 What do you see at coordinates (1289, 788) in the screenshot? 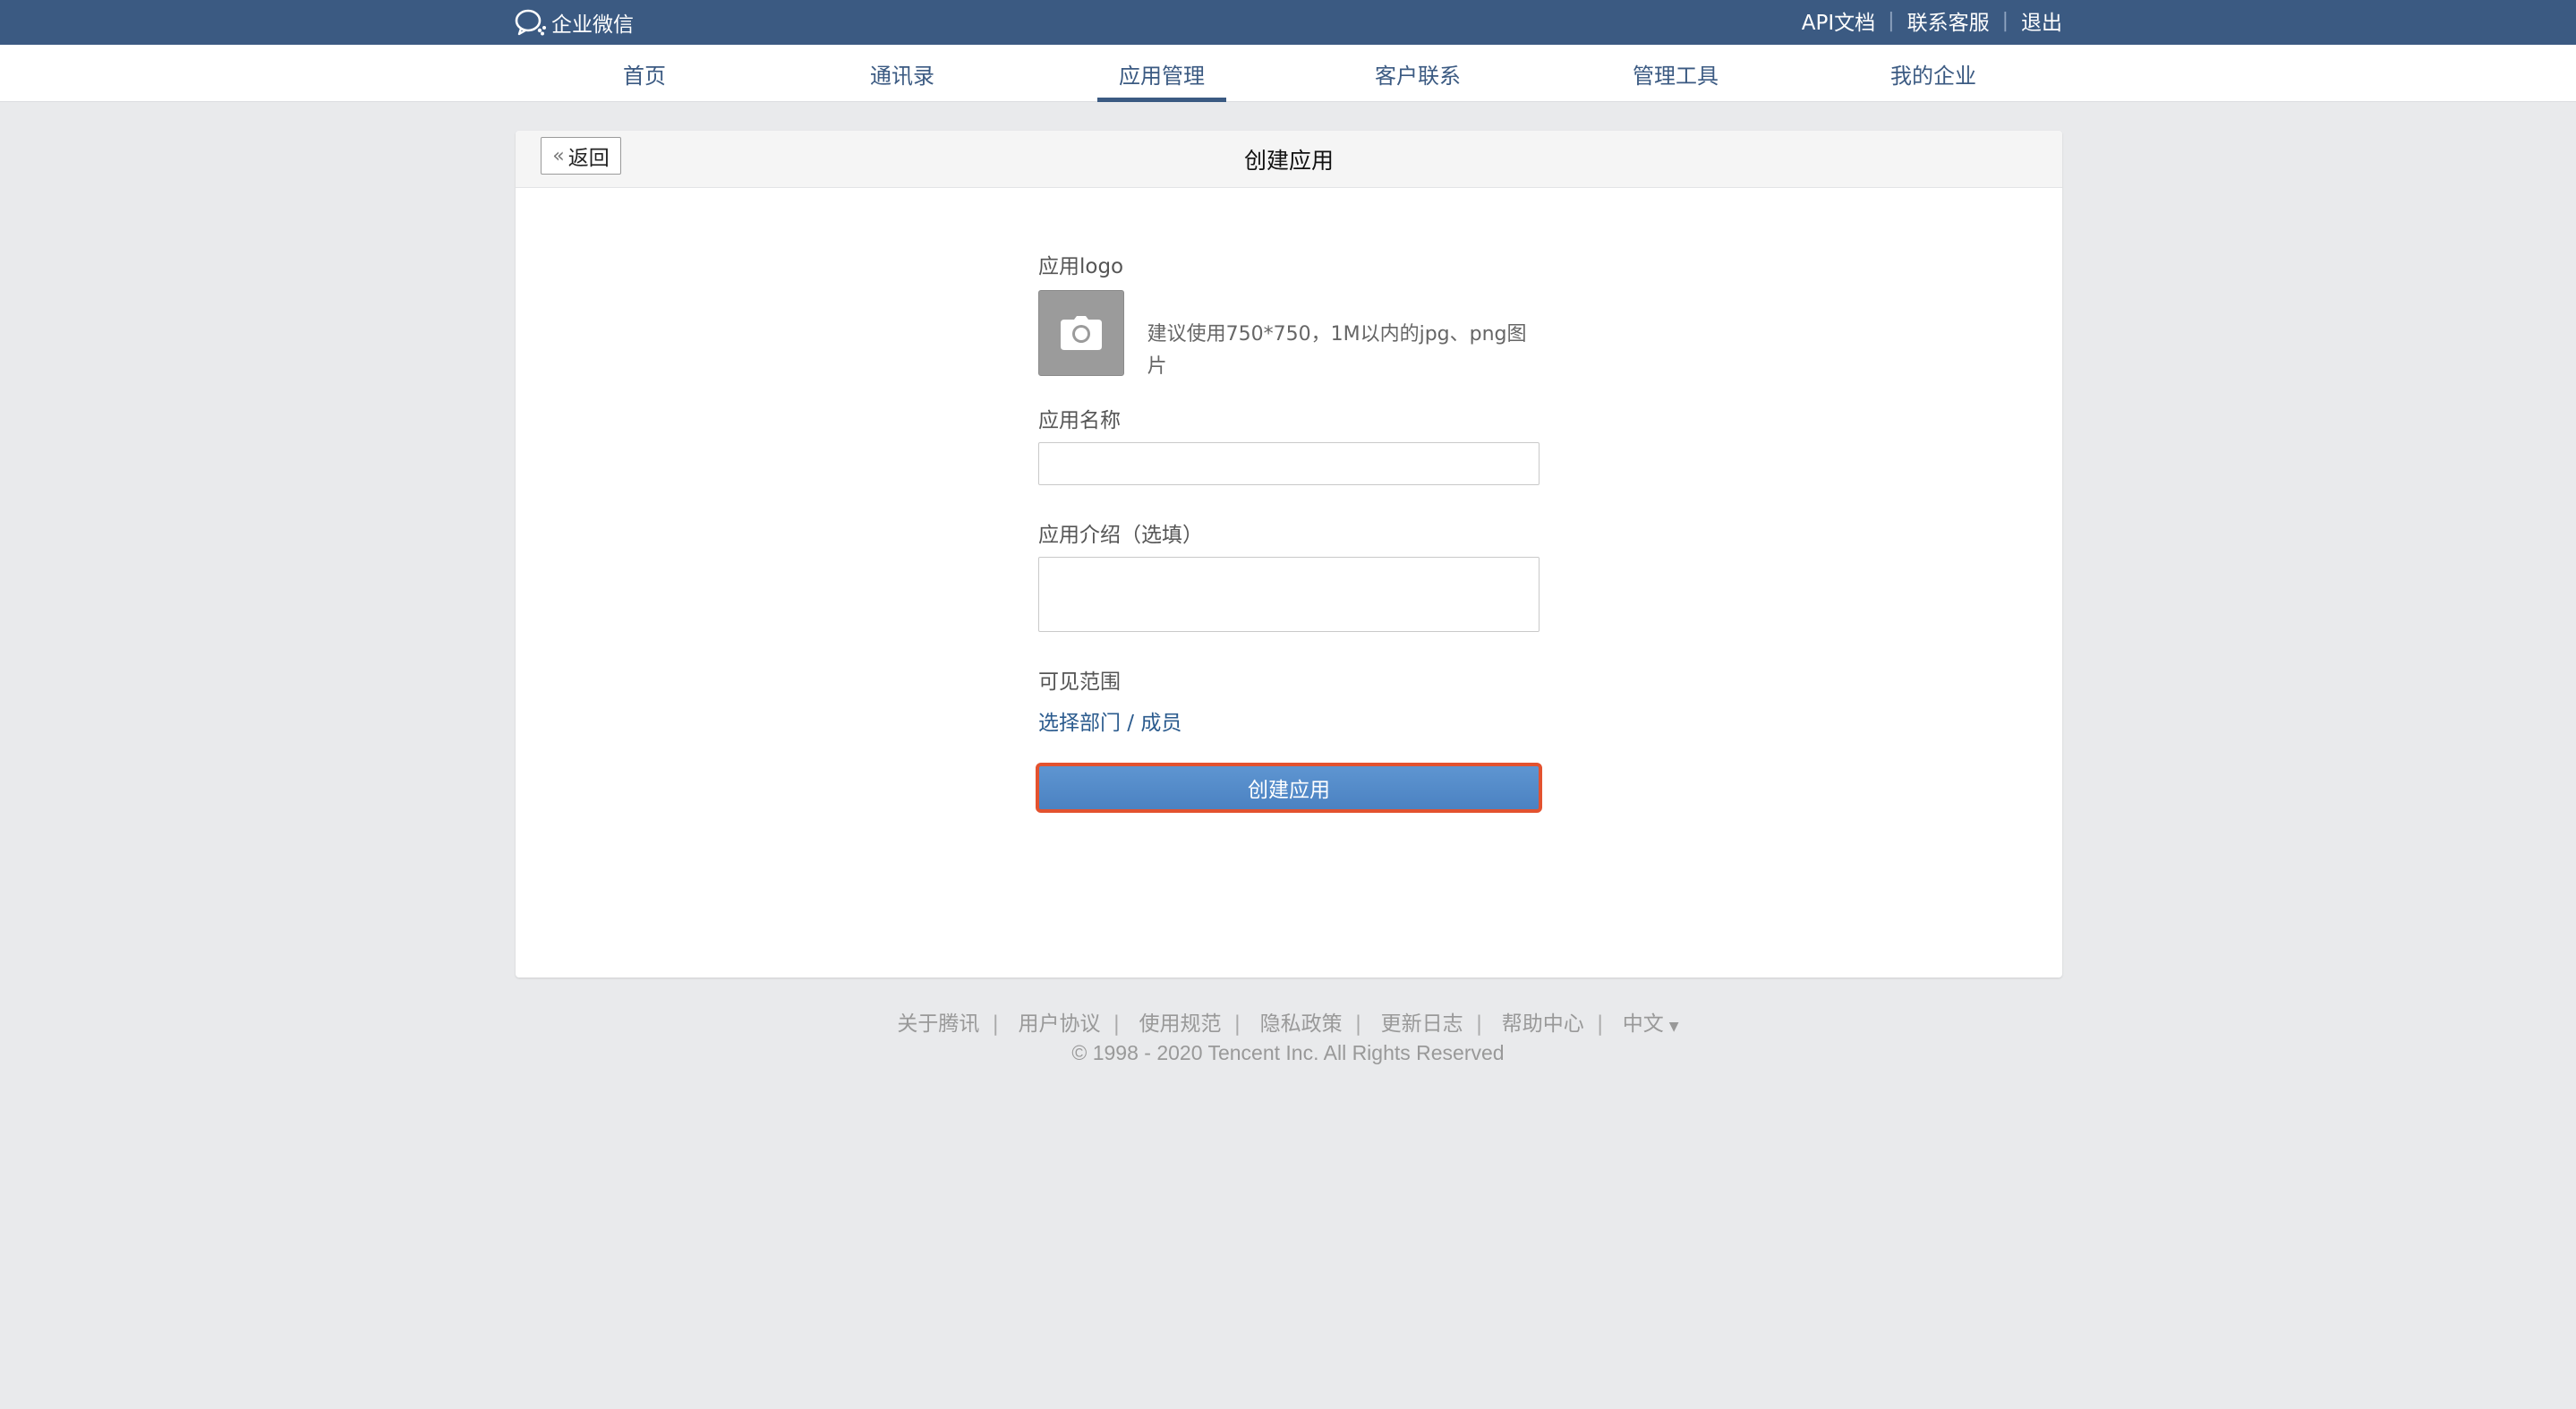
I see `create-app-button: 创建应用` at bounding box center [1289, 788].